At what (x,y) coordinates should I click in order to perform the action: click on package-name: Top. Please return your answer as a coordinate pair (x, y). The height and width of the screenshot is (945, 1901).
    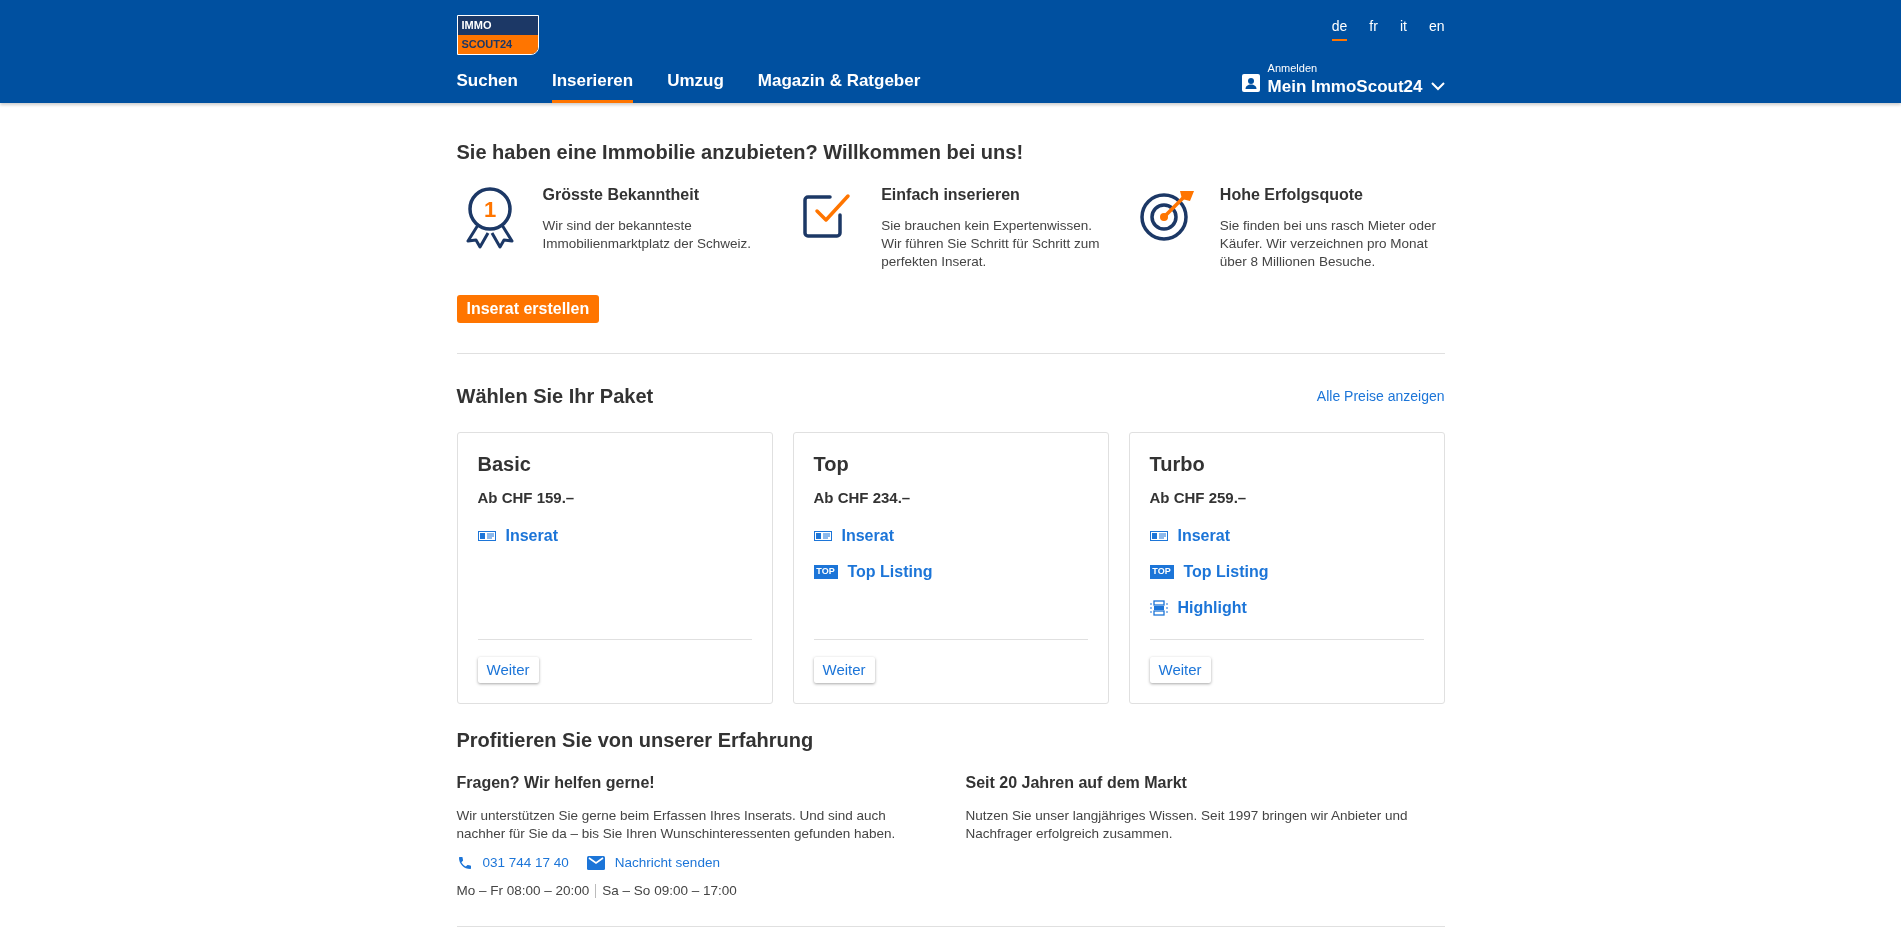
    Looking at the image, I should click on (831, 464).